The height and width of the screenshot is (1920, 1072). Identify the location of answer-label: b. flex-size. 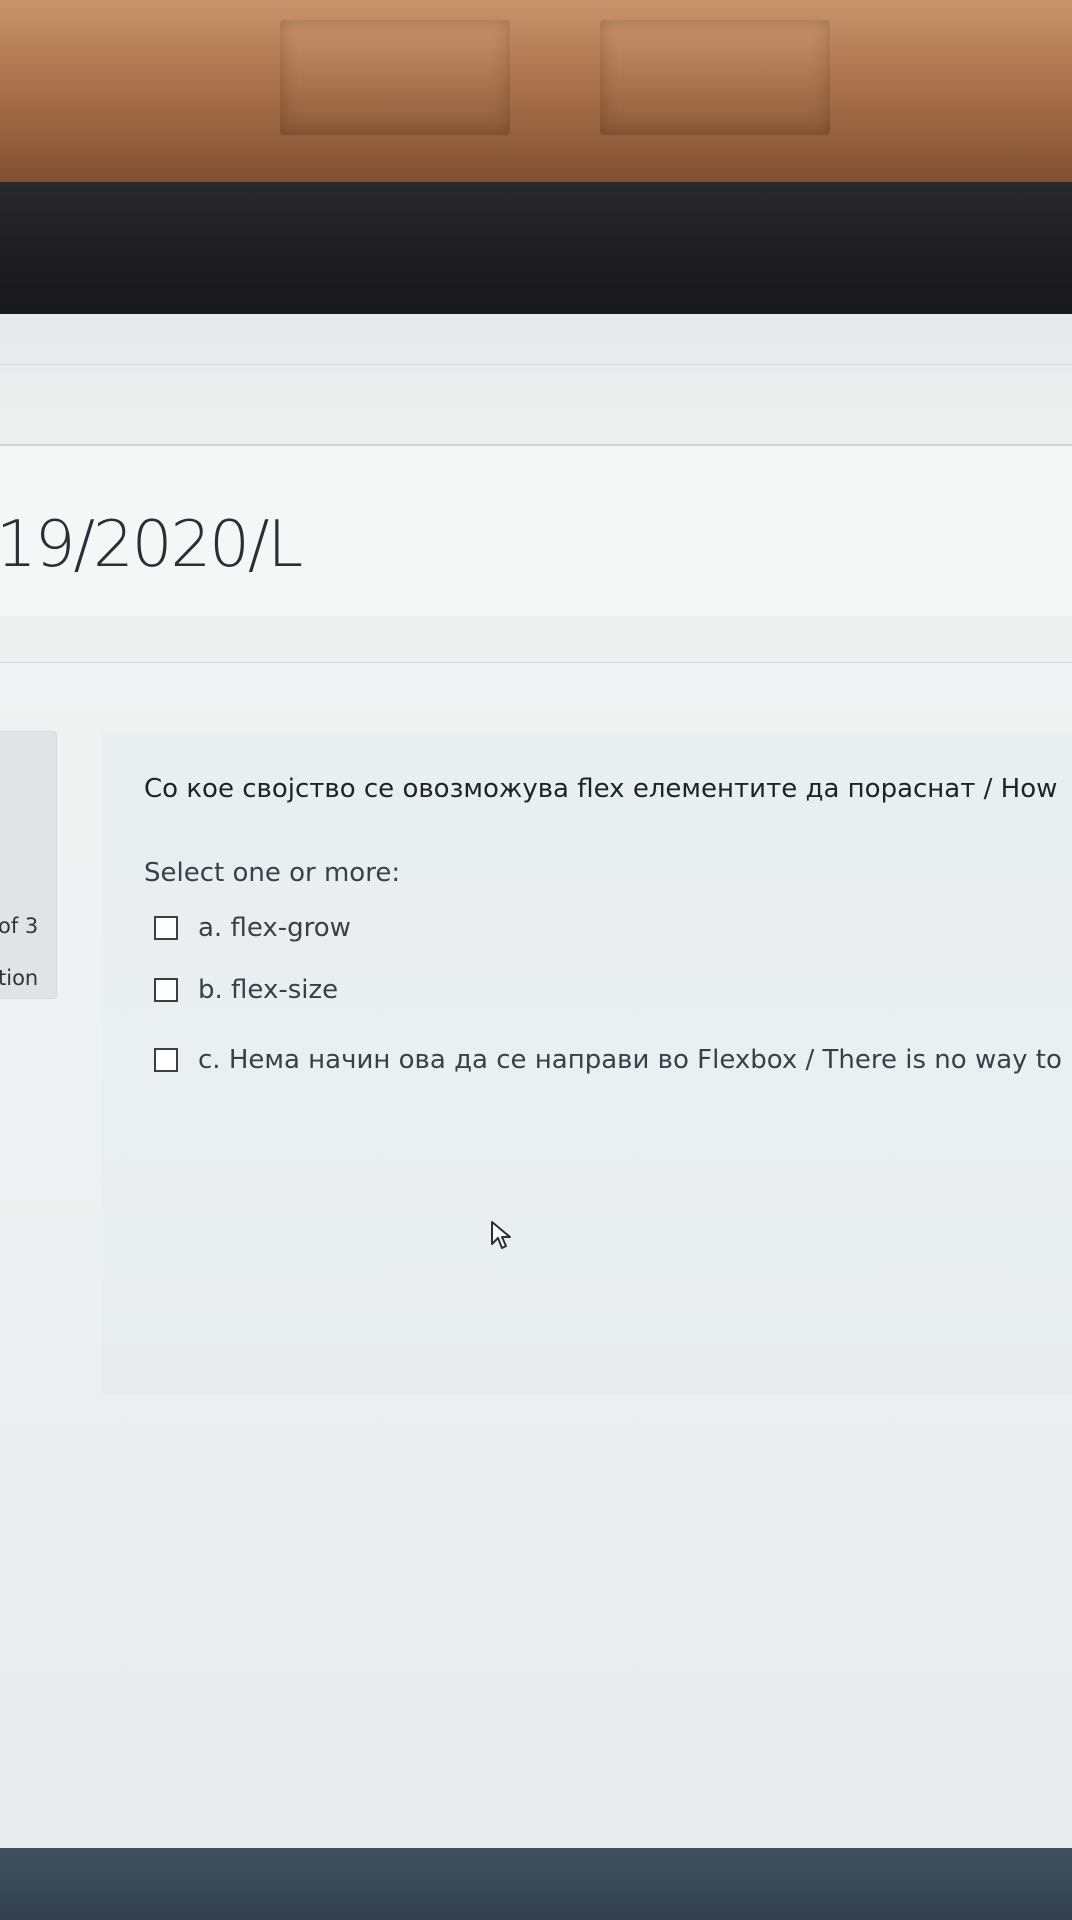
(268, 990).